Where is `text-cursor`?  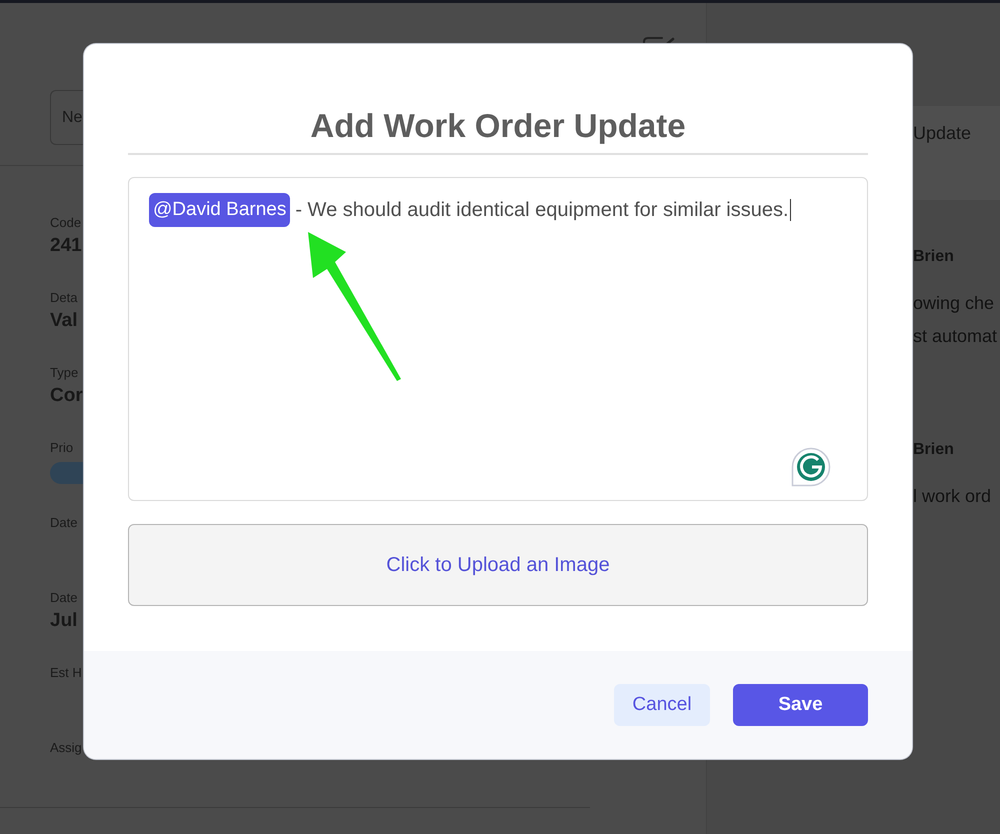 text-cursor is located at coordinates (790, 210).